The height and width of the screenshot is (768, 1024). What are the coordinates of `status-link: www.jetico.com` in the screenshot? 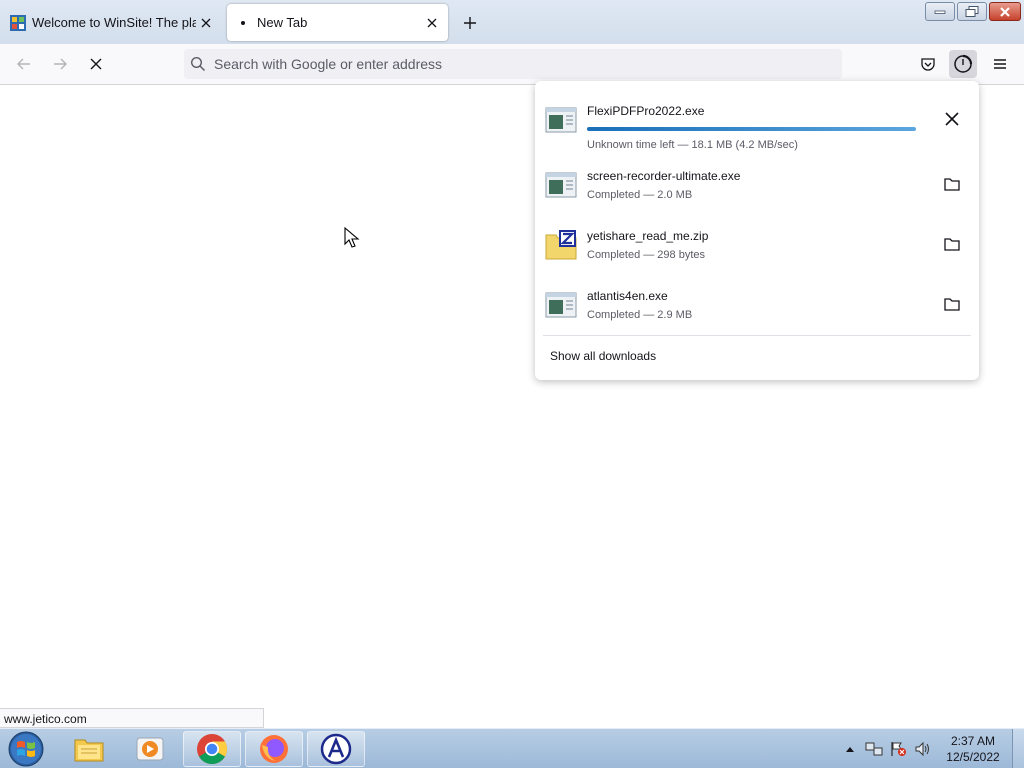 It's located at (132, 718).